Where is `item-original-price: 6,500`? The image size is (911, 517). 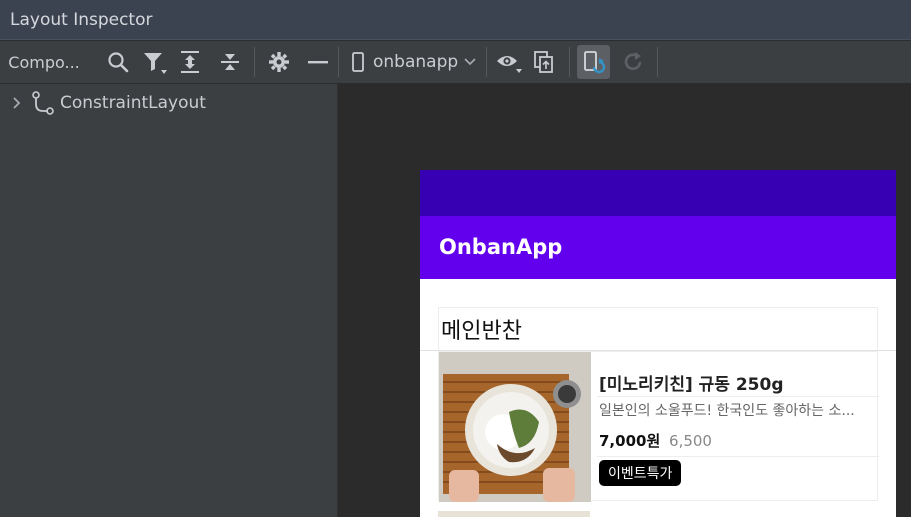 item-original-price: 6,500 is located at coordinates (690, 441).